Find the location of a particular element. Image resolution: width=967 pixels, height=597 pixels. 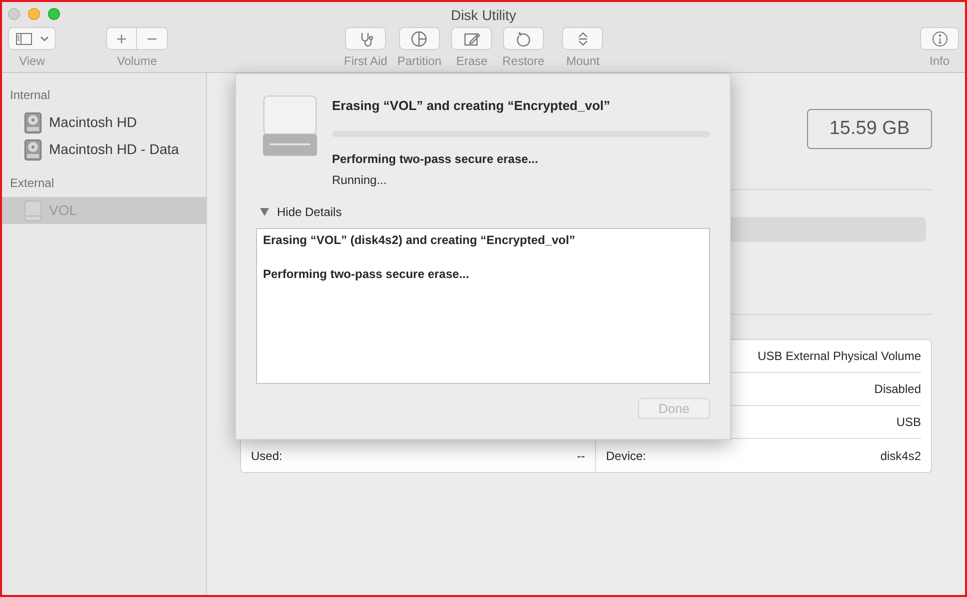

info-label: Device: is located at coordinates (626, 456).